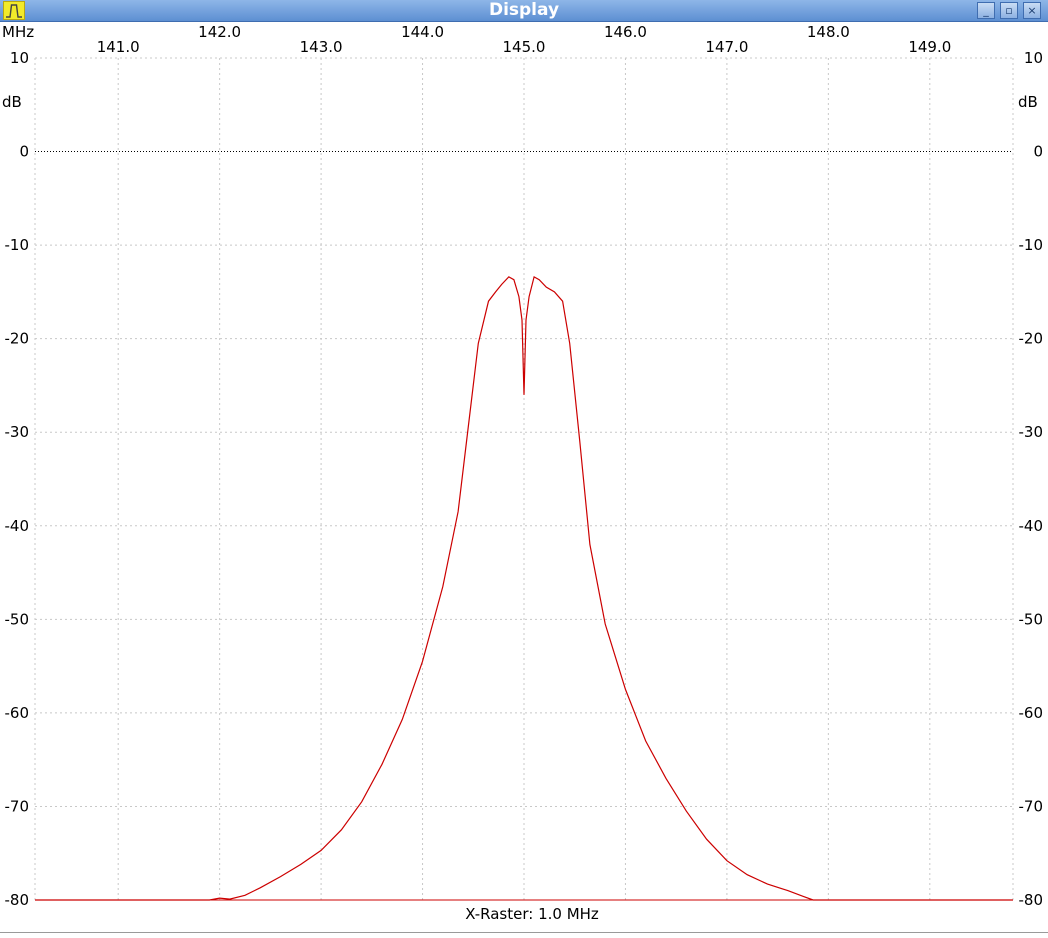  I want to click on y-tick-label-left: -60, so click(17, 713).